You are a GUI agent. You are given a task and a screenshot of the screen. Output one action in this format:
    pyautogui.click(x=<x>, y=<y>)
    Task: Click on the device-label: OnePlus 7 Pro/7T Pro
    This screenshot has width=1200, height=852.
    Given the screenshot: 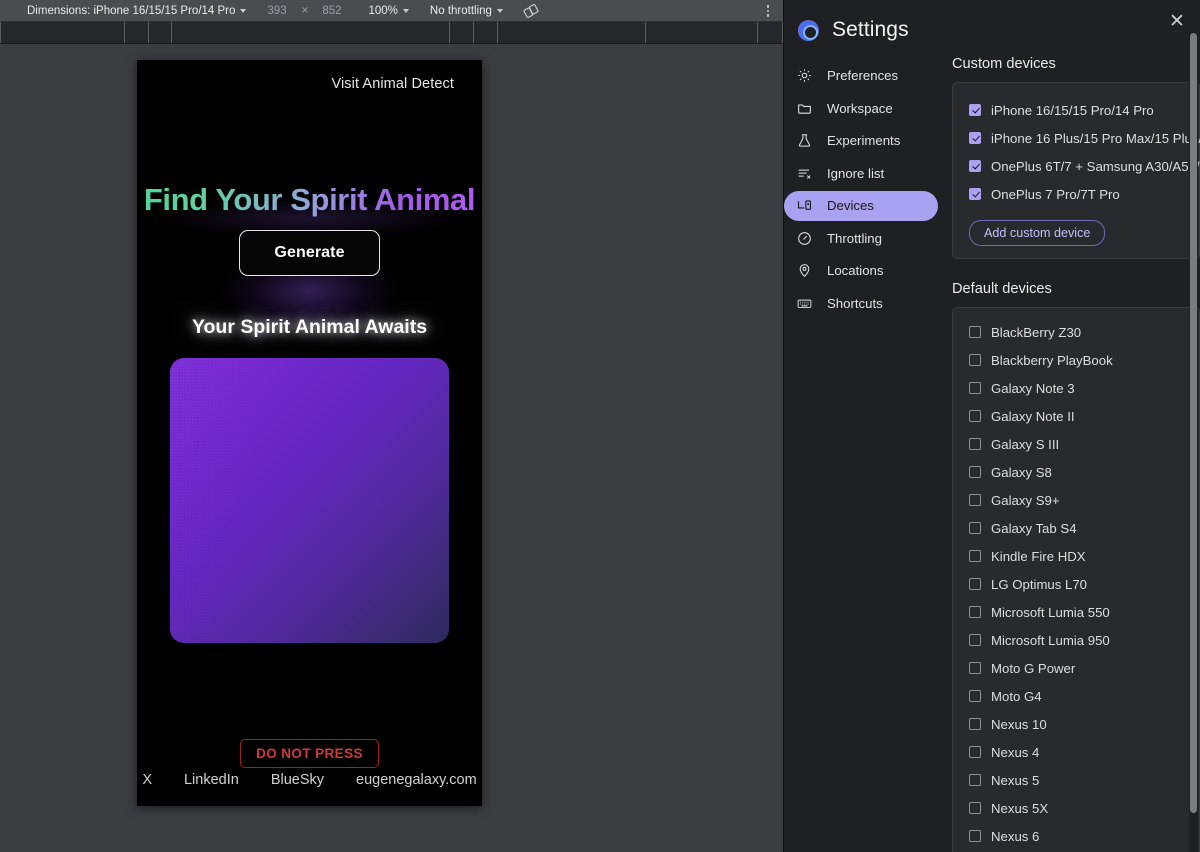 What is the action you would take?
    pyautogui.click(x=1055, y=194)
    